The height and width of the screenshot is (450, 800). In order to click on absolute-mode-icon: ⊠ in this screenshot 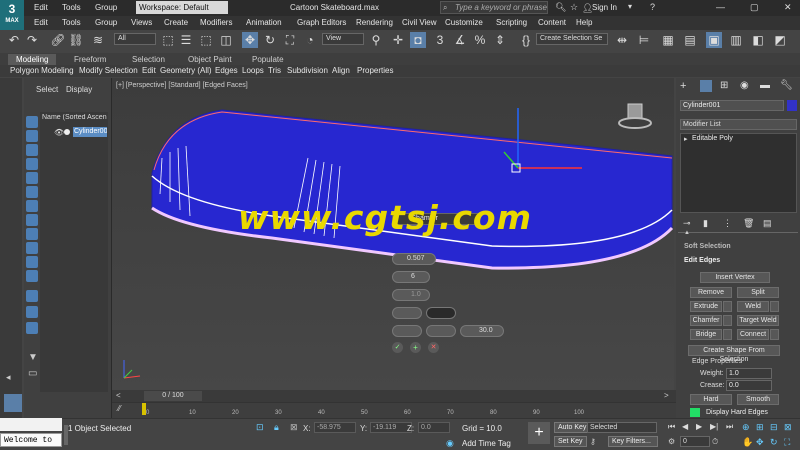, I will do `click(294, 427)`.